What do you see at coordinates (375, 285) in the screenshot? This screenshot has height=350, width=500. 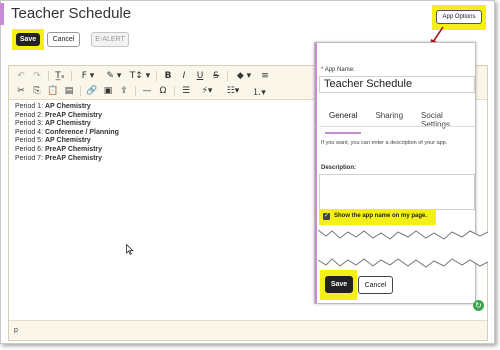 I see `panel-cancel-button: Cancel` at bounding box center [375, 285].